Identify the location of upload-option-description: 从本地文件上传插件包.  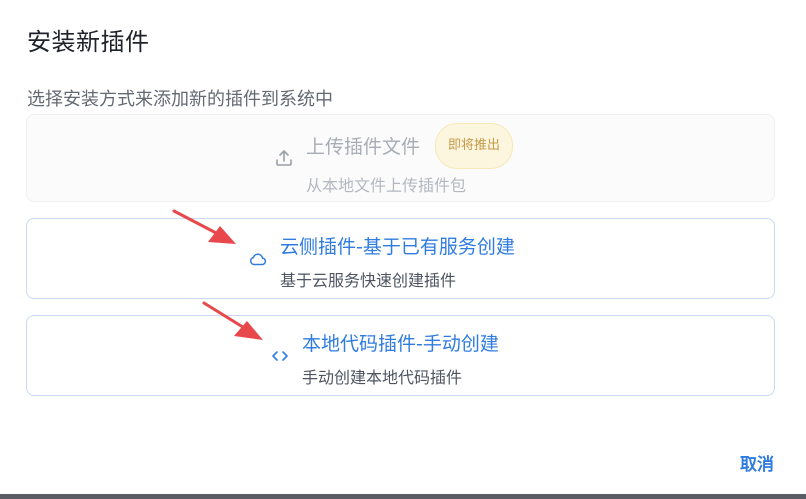
(386, 185).